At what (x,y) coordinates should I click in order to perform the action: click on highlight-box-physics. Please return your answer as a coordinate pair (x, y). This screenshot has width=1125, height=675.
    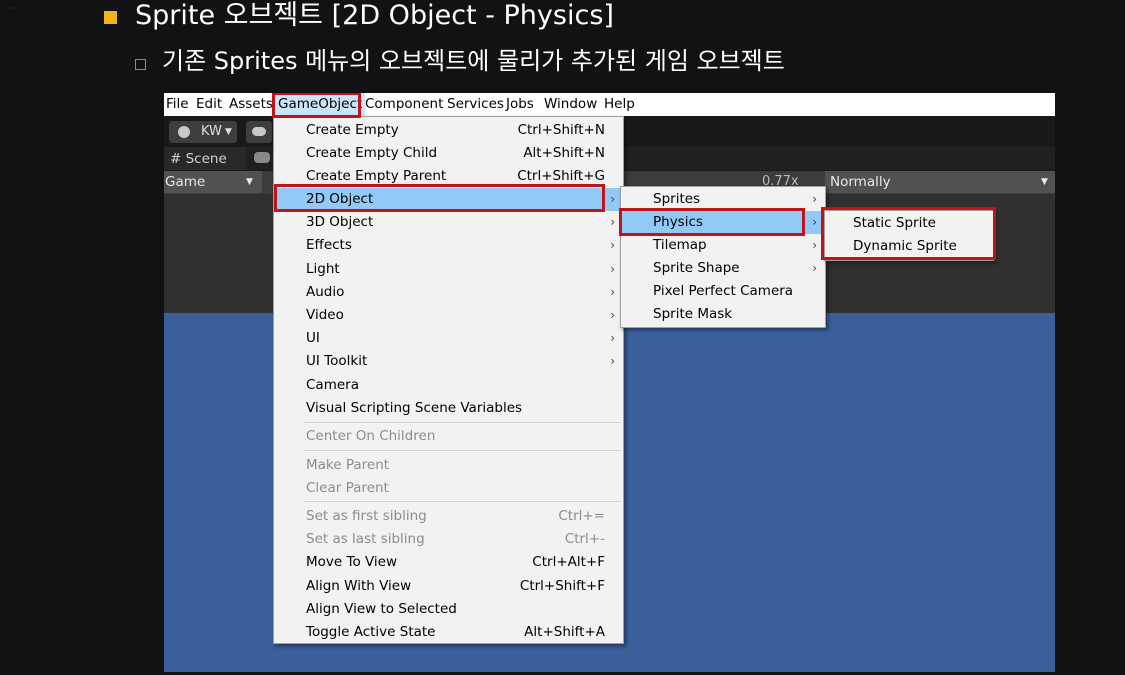
    Looking at the image, I should click on (712, 222).